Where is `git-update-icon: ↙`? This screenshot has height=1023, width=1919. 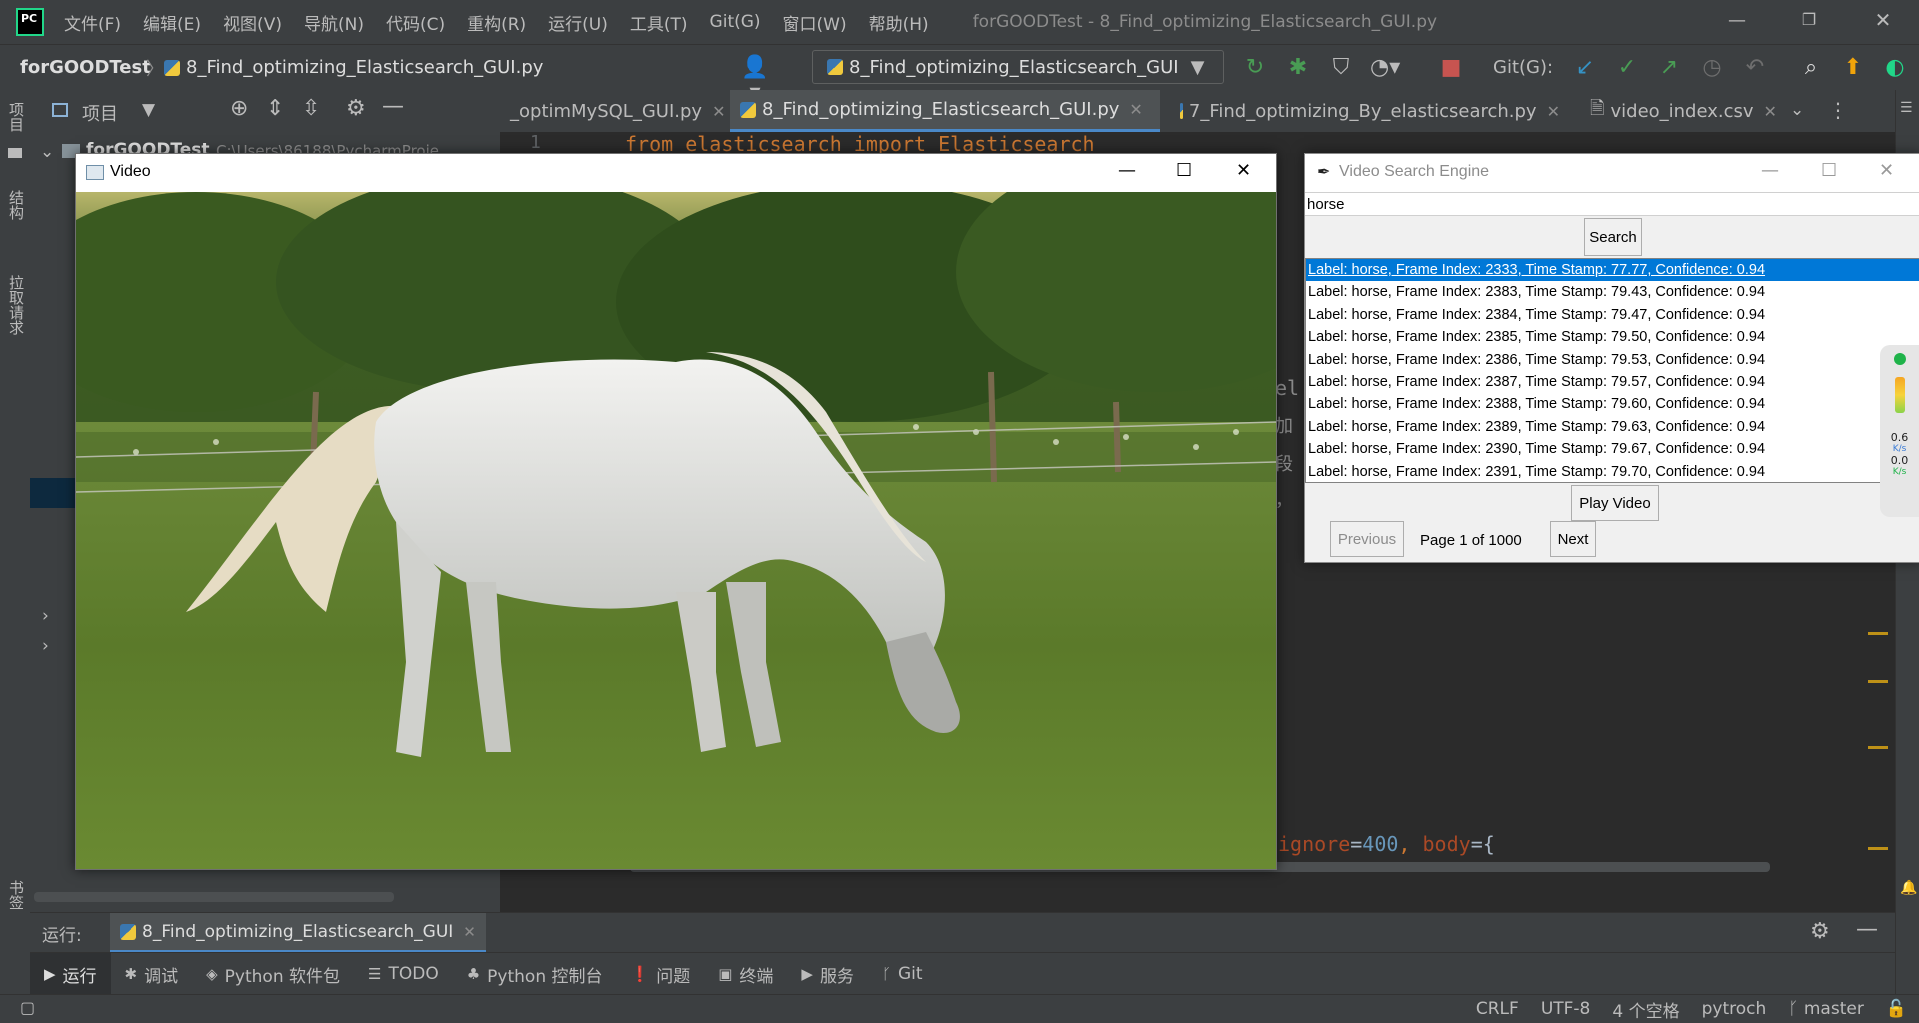 git-update-icon: ↙ is located at coordinates (1585, 67).